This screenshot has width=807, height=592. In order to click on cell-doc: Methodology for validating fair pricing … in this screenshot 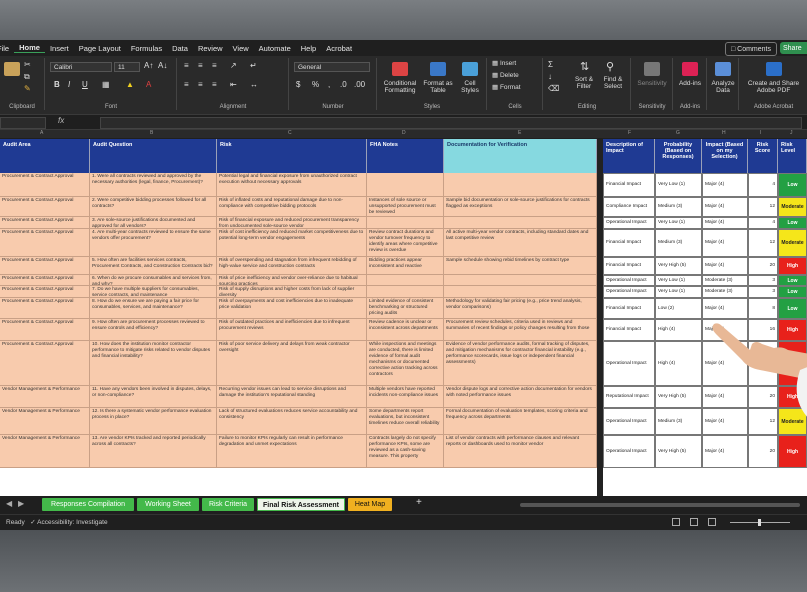, I will do `click(520, 308)`.